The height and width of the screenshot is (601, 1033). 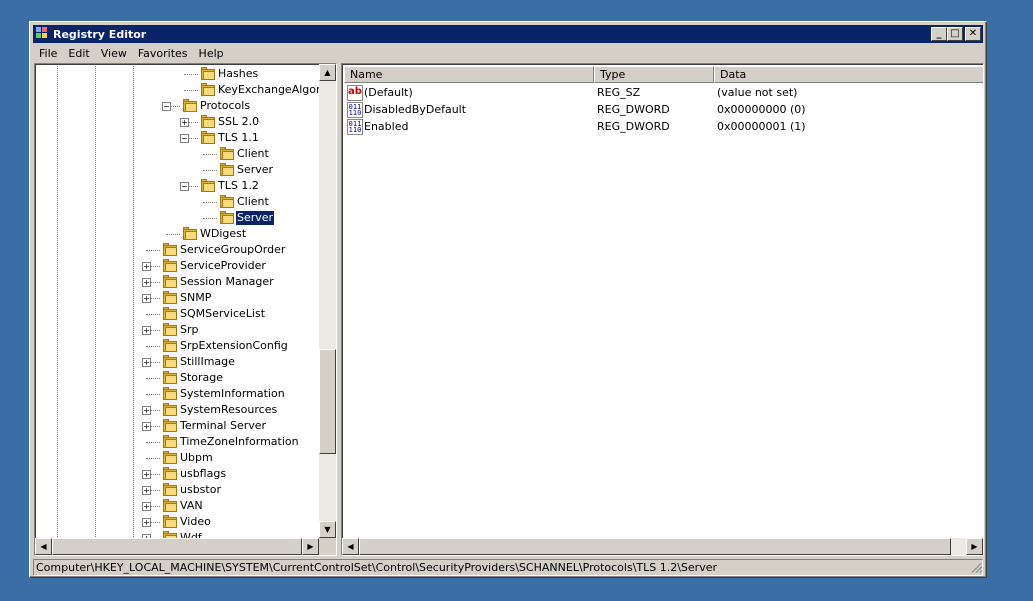 I want to click on tree-node: SrpExtensionConfig, so click(x=178, y=346).